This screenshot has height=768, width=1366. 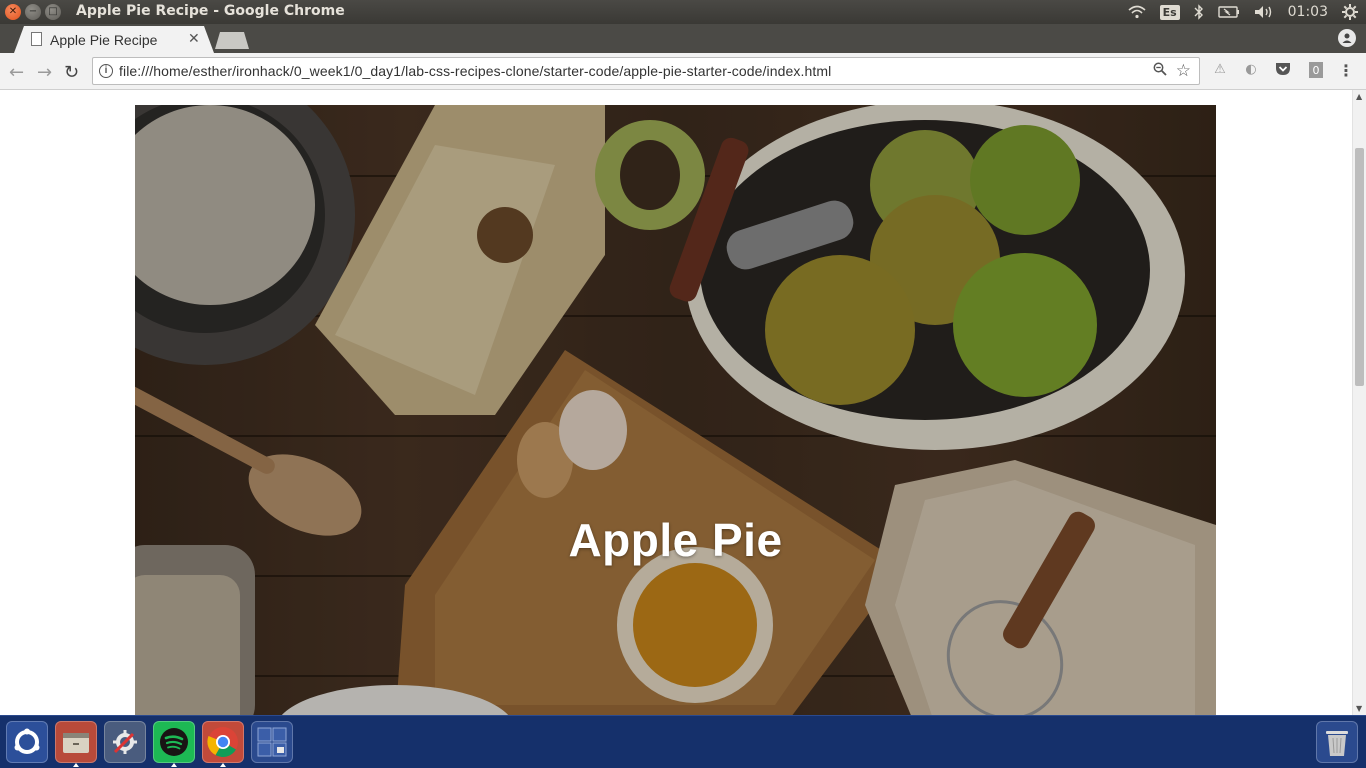 What do you see at coordinates (1251, 70) in the screenshot?
I see `extension-icon: ◐` at bounding box center [1251, 70].